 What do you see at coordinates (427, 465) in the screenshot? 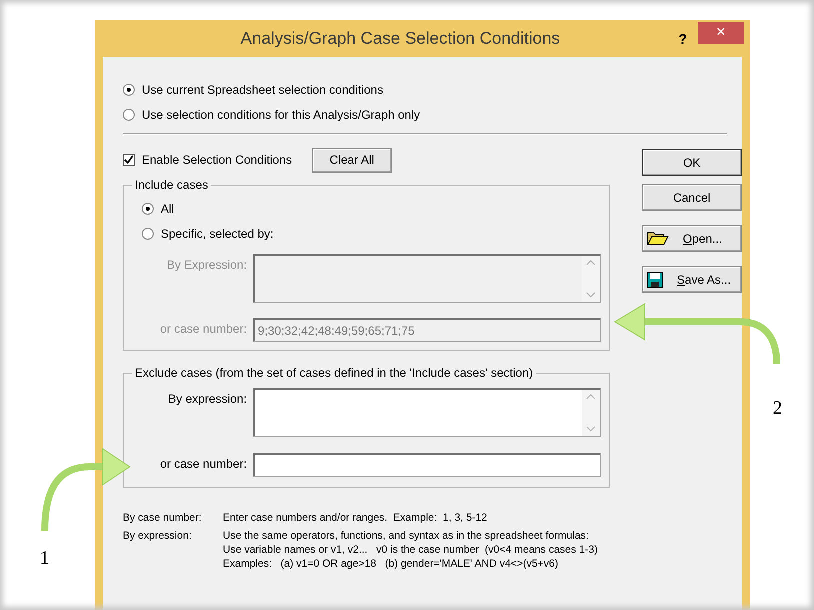
I see `case-number-field` at bounding box center [427, 465].